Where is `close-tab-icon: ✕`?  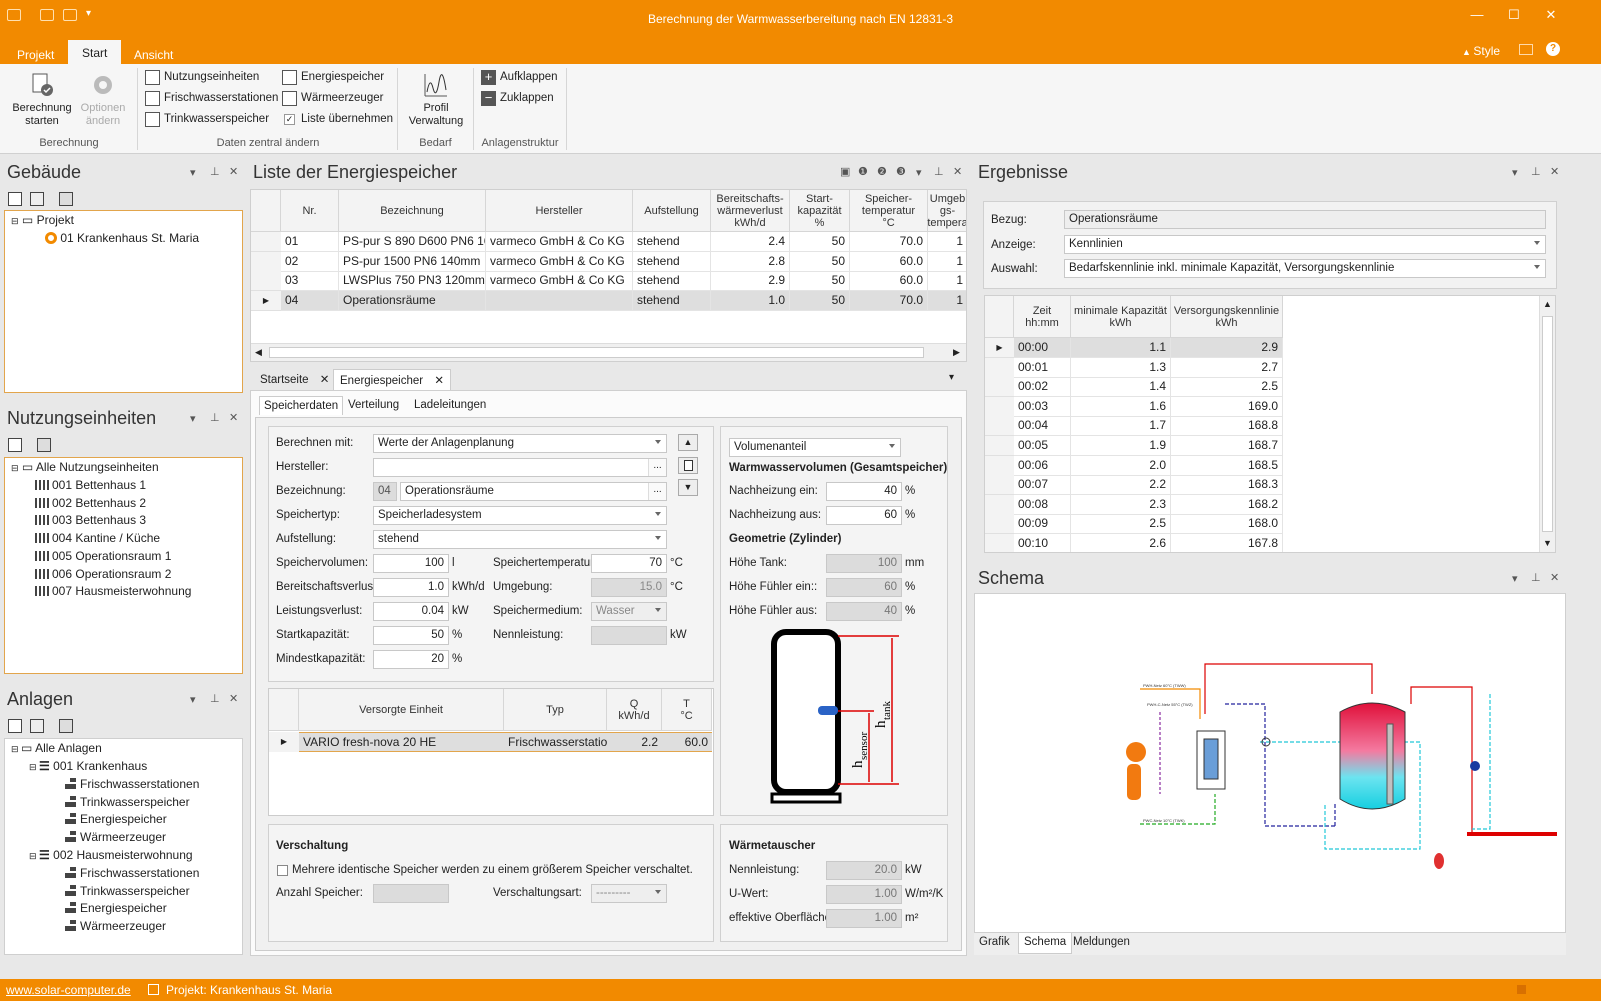 close-tab-icon: ✕ is located at coordinates (325, 380).